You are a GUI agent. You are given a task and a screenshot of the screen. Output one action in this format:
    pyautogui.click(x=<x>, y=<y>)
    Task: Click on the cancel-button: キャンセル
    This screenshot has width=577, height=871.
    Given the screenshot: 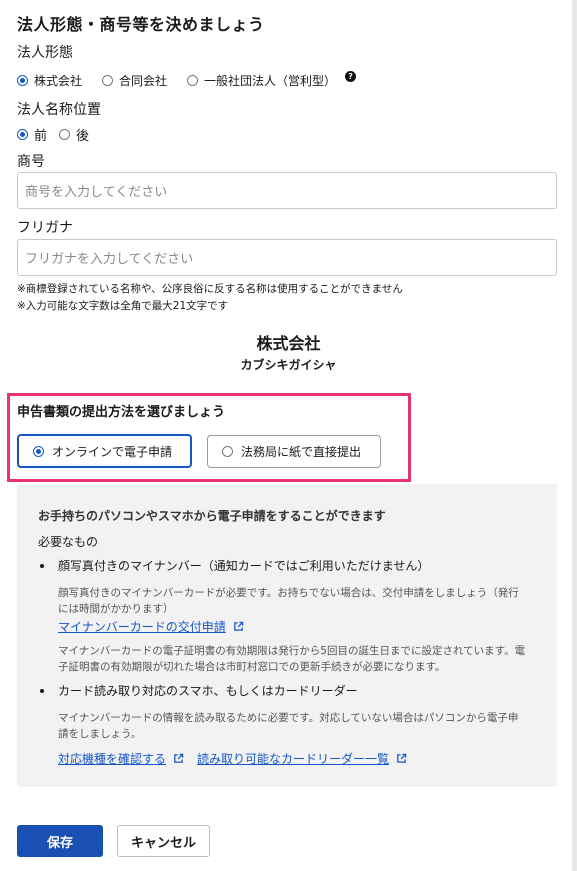 What is the action you would take?
    pyautogui.click(x=163, y=841)
    